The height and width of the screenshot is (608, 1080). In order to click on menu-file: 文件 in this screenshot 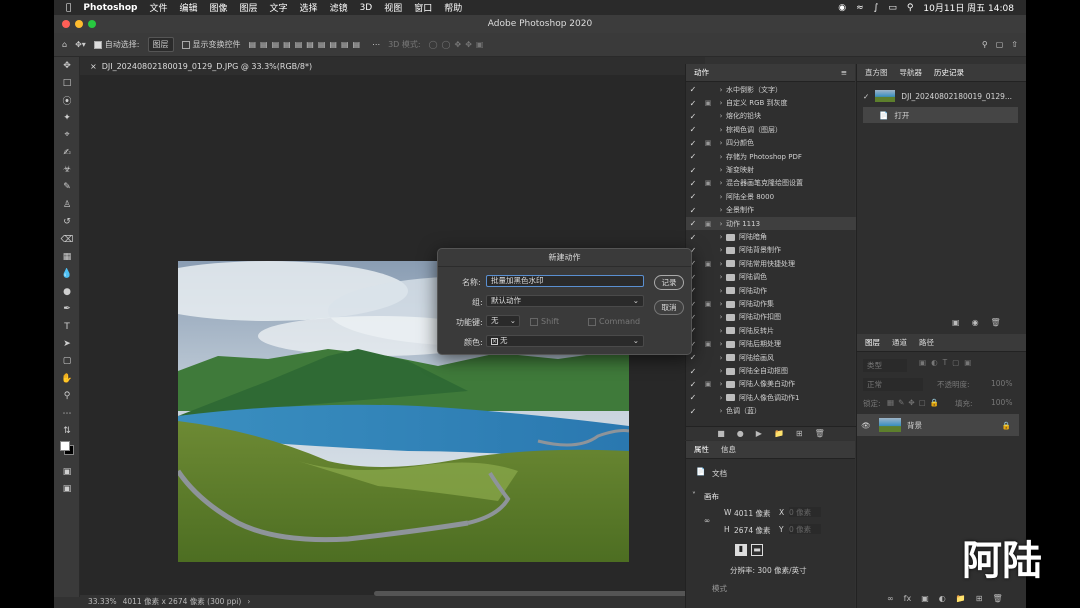, I will do `click(158, 7)`.